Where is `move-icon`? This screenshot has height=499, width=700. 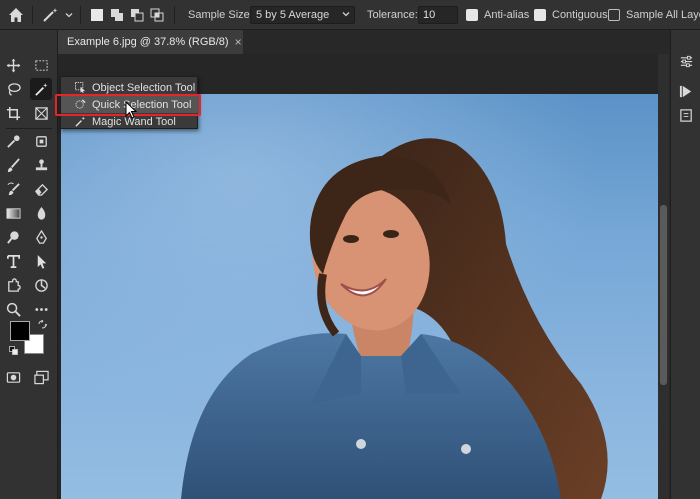 move-icon is located at coordinates (13, 65).